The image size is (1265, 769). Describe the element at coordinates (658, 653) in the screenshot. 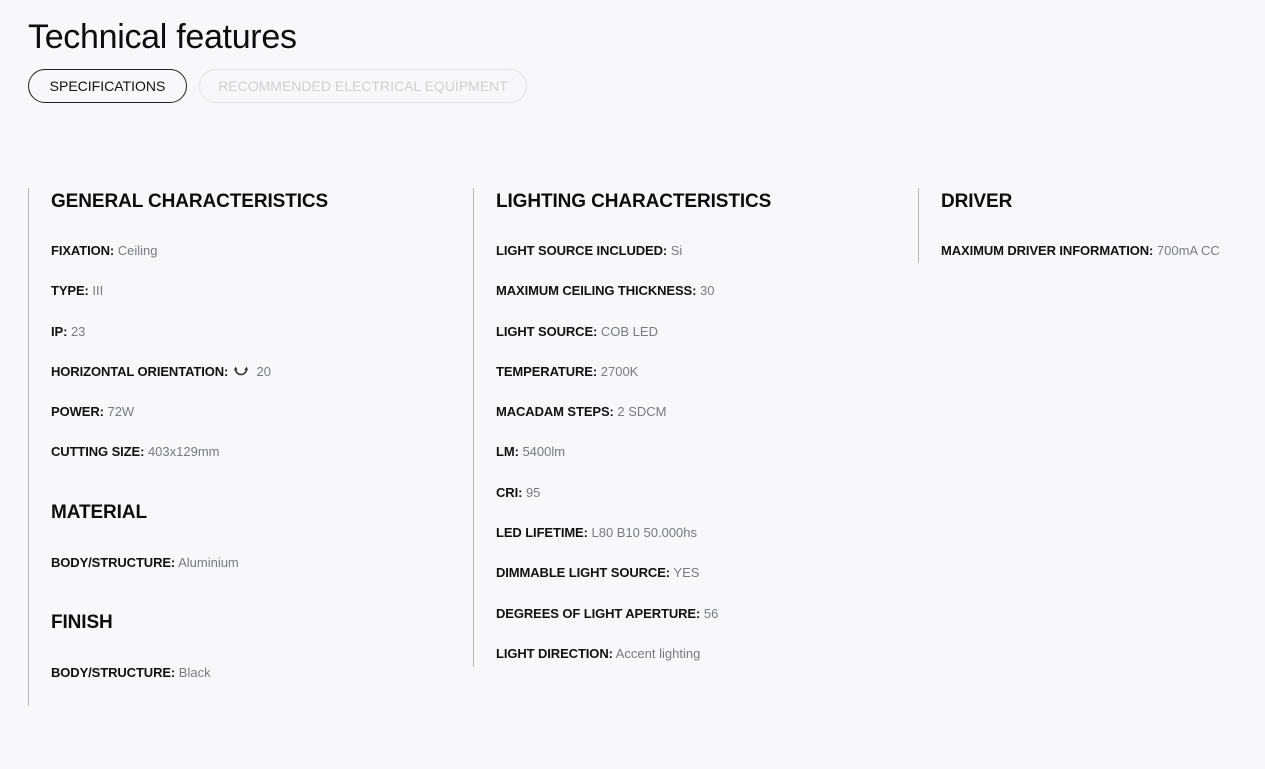

I see `spec-value: Accent lighting` at that location.